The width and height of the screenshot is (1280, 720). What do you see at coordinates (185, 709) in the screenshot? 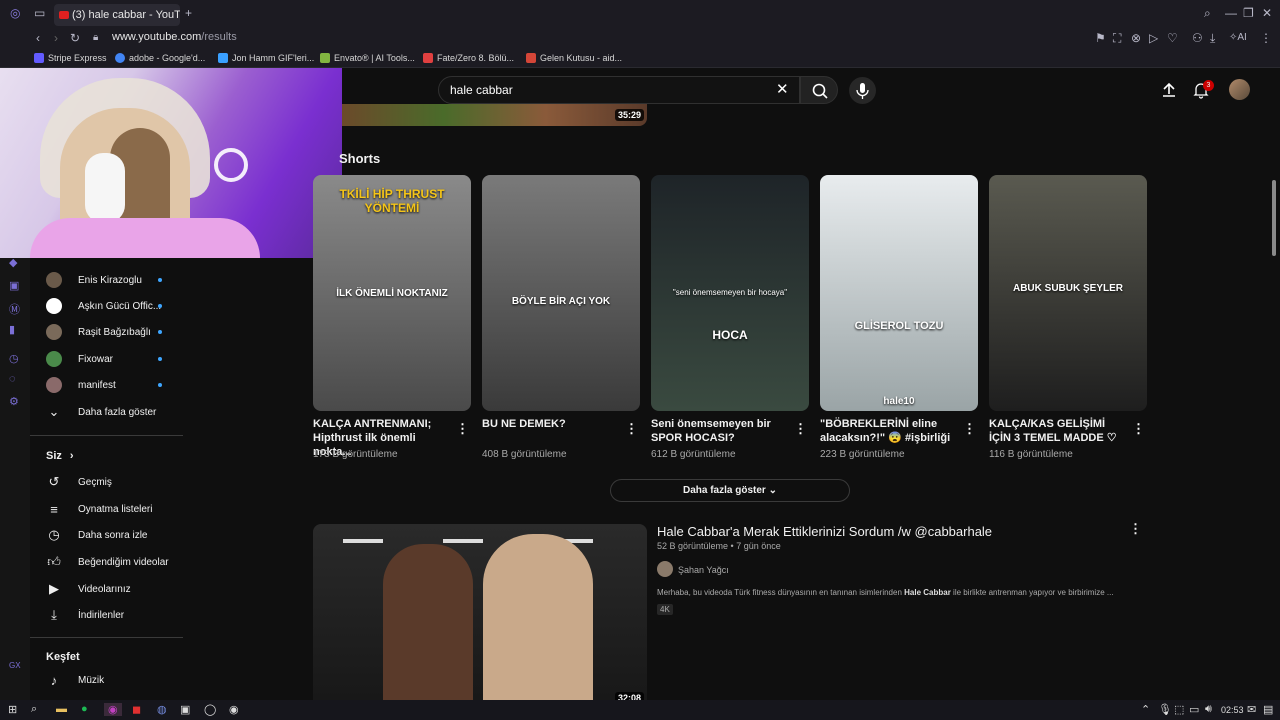
I see `app-icon: ▣` at bounding box center [185, 709].